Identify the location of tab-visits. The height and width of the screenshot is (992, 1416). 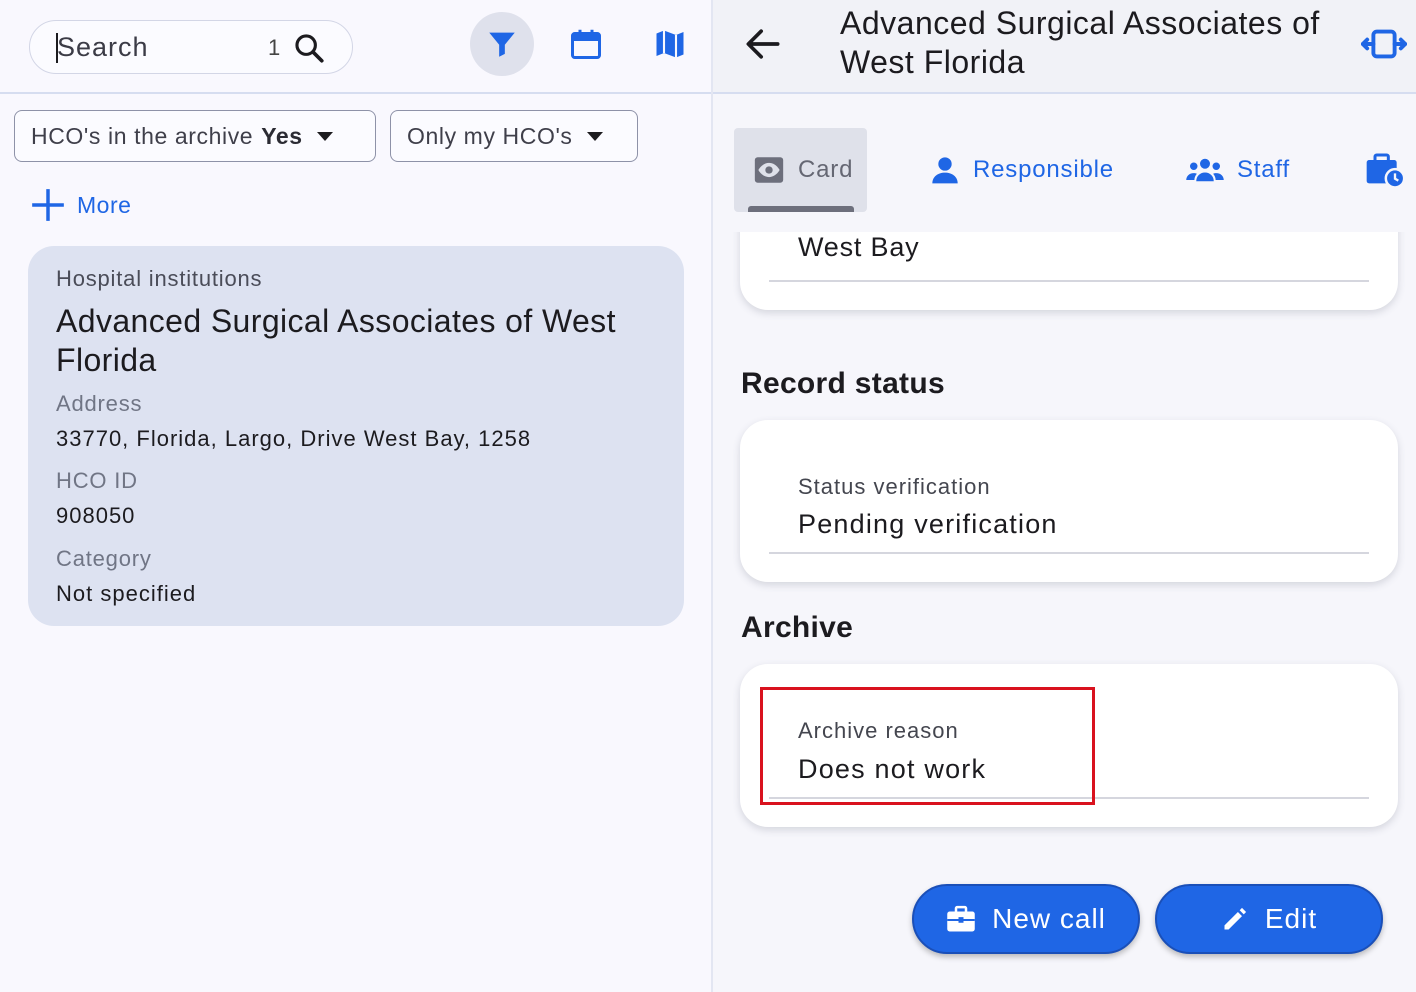
(1390, 170).